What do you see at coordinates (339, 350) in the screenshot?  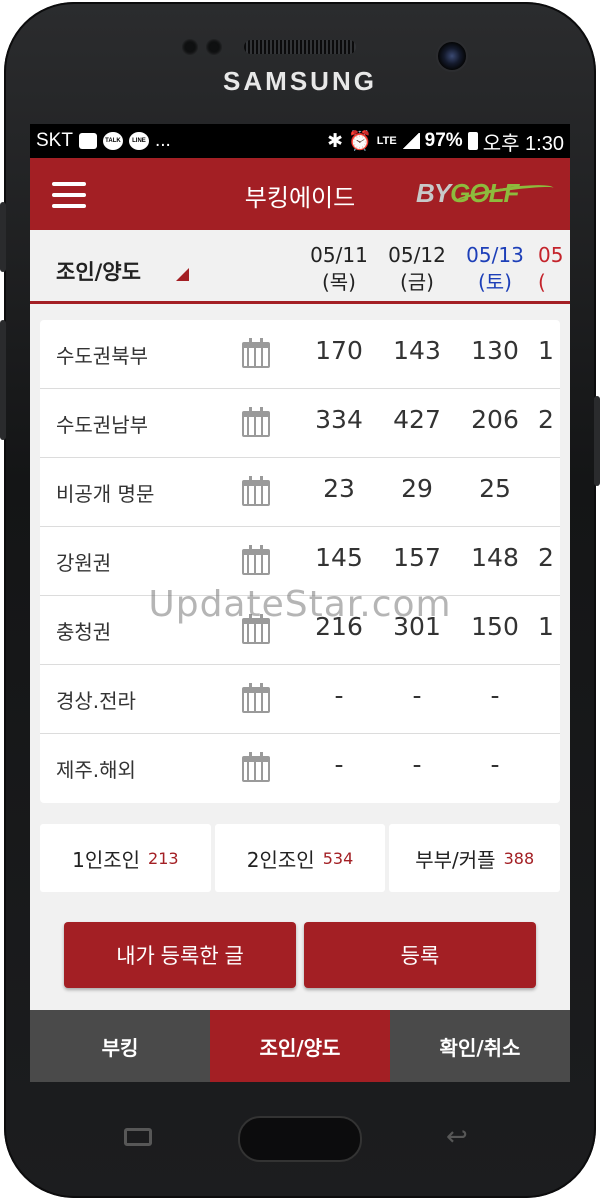 I see `count-cell: 170` at bounding box center [339, 350].